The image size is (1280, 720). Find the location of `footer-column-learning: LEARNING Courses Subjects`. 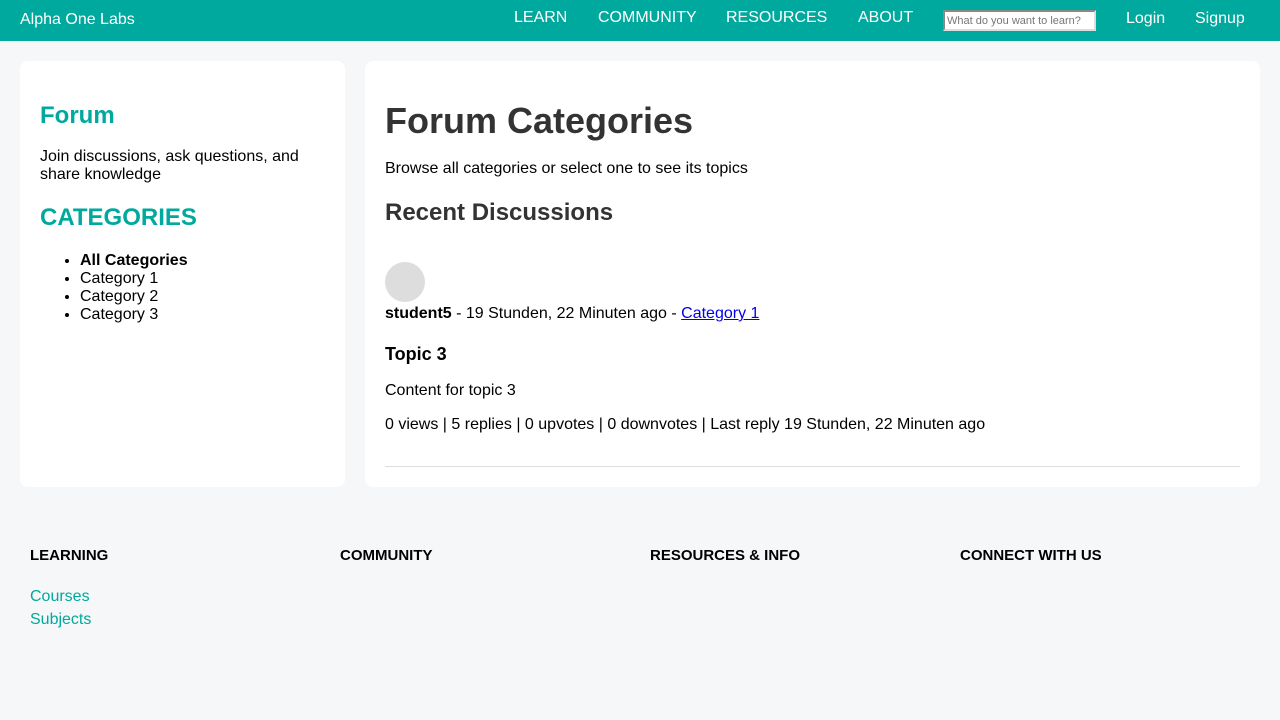

footer-column-learning: LEARNING Courses Subjects is located at coordinates (175, 589).